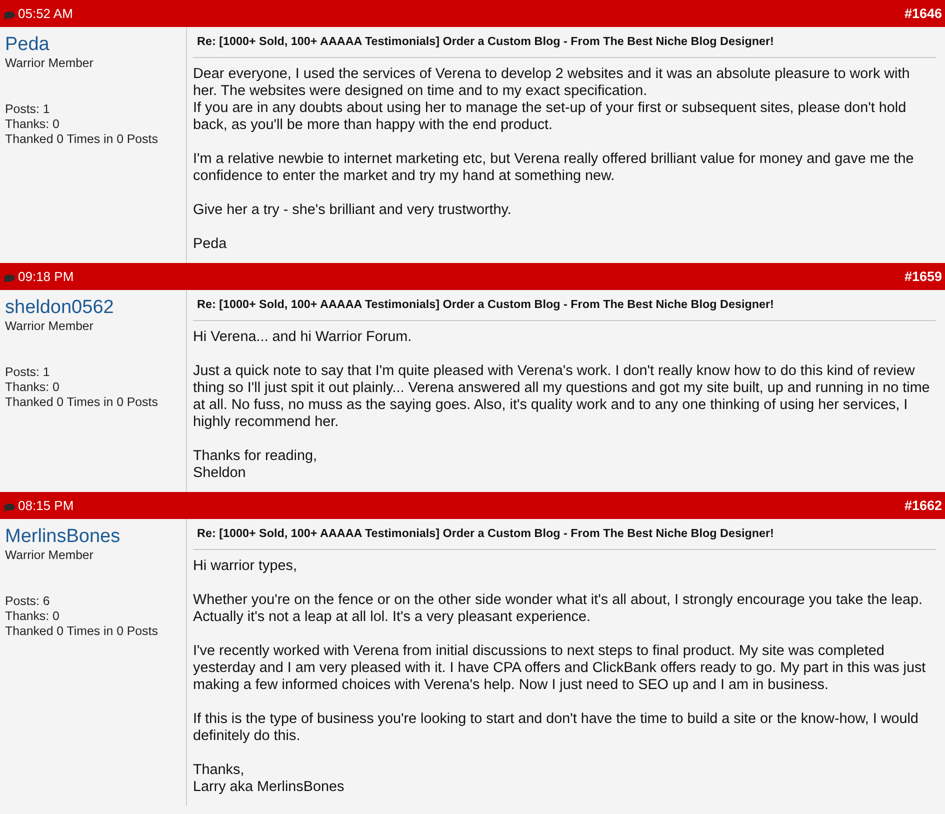 This screenshot has height=814, width=945. What do you see at coordinates (210, 244) in the screenshot?
I see `post-paragraph: Peda` at bounding box center [210, 244].